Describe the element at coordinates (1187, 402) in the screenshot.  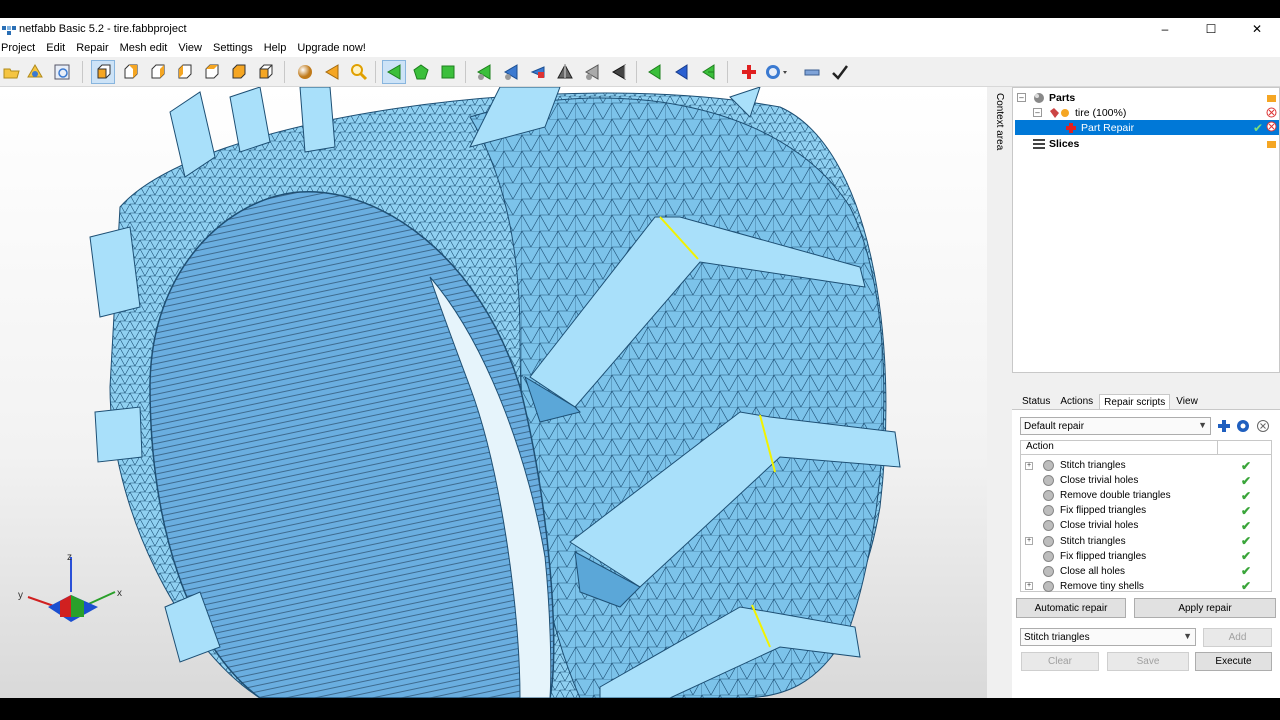
I see `tab-view: View` at that location.